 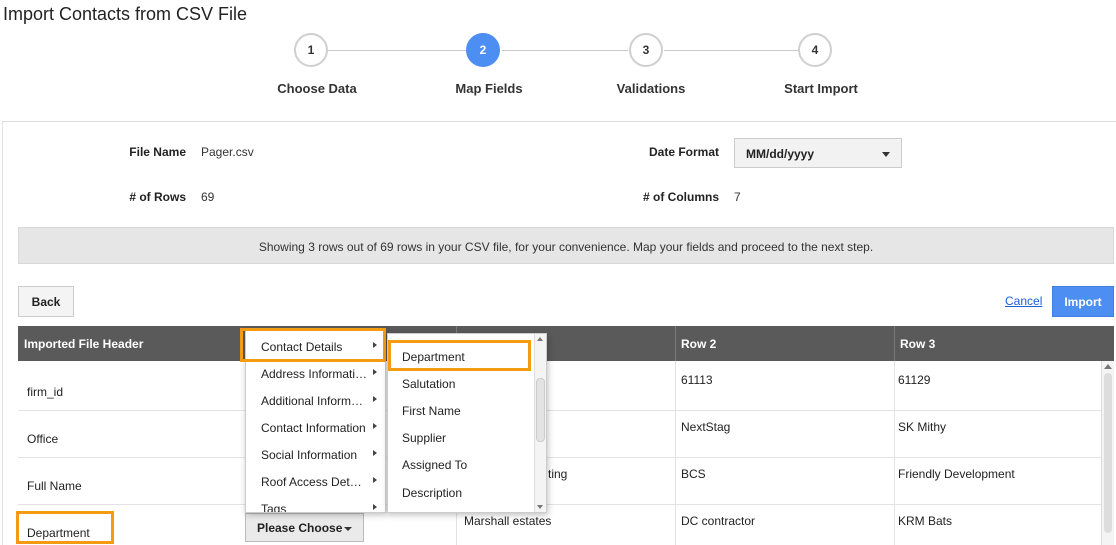 I want to click on step-2-circle: 2, so click(x=483, y=50).